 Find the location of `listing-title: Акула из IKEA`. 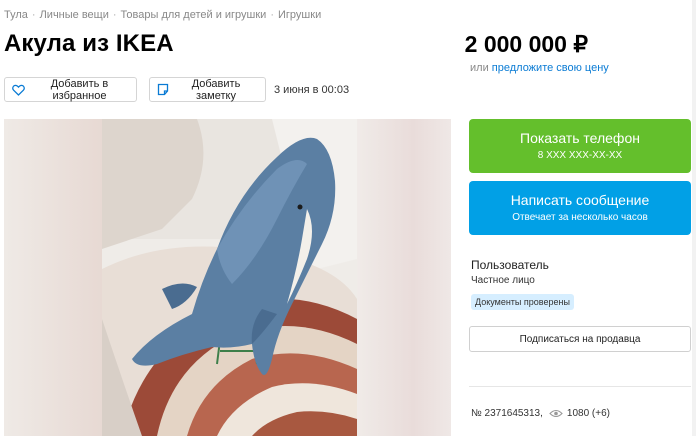

listing-title: Акула из IKEA is located at coordinates (89, 43).